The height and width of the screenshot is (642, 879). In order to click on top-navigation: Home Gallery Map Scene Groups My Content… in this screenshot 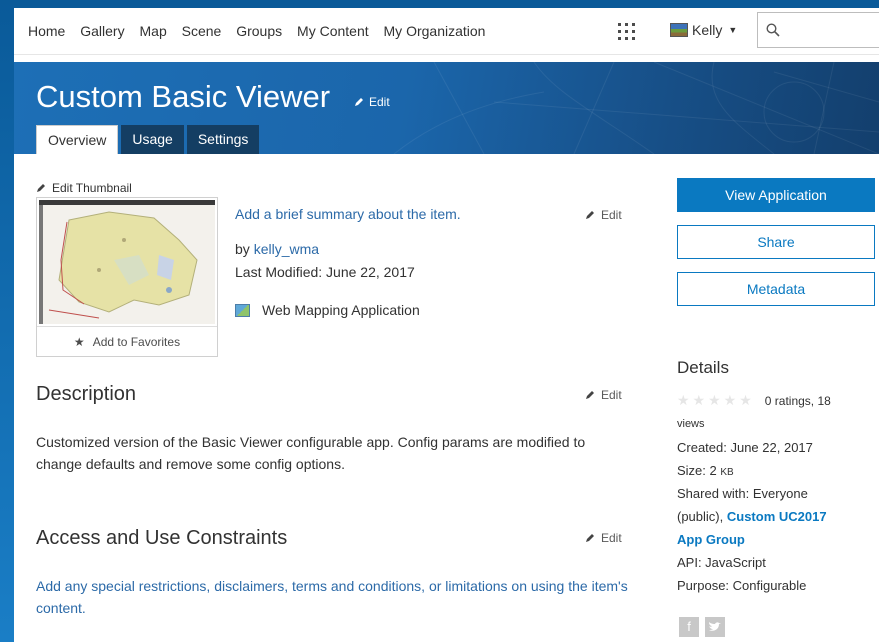, I will do `click(446, 31)`.